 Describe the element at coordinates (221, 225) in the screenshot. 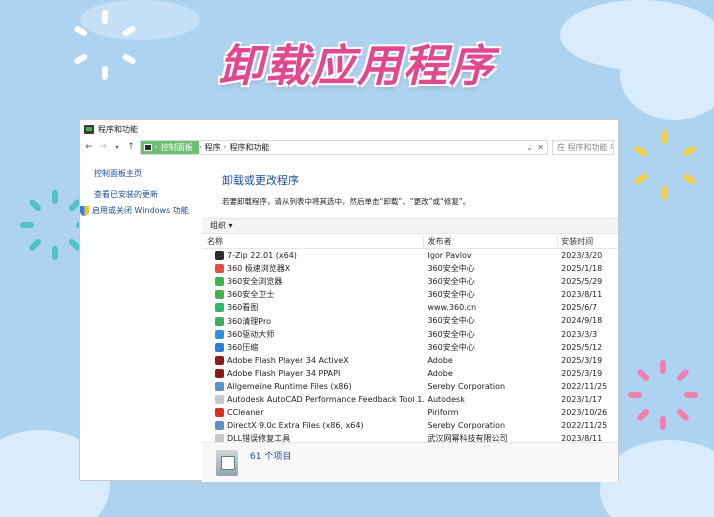

I see `organize-button: 组织 ▾` at that location.